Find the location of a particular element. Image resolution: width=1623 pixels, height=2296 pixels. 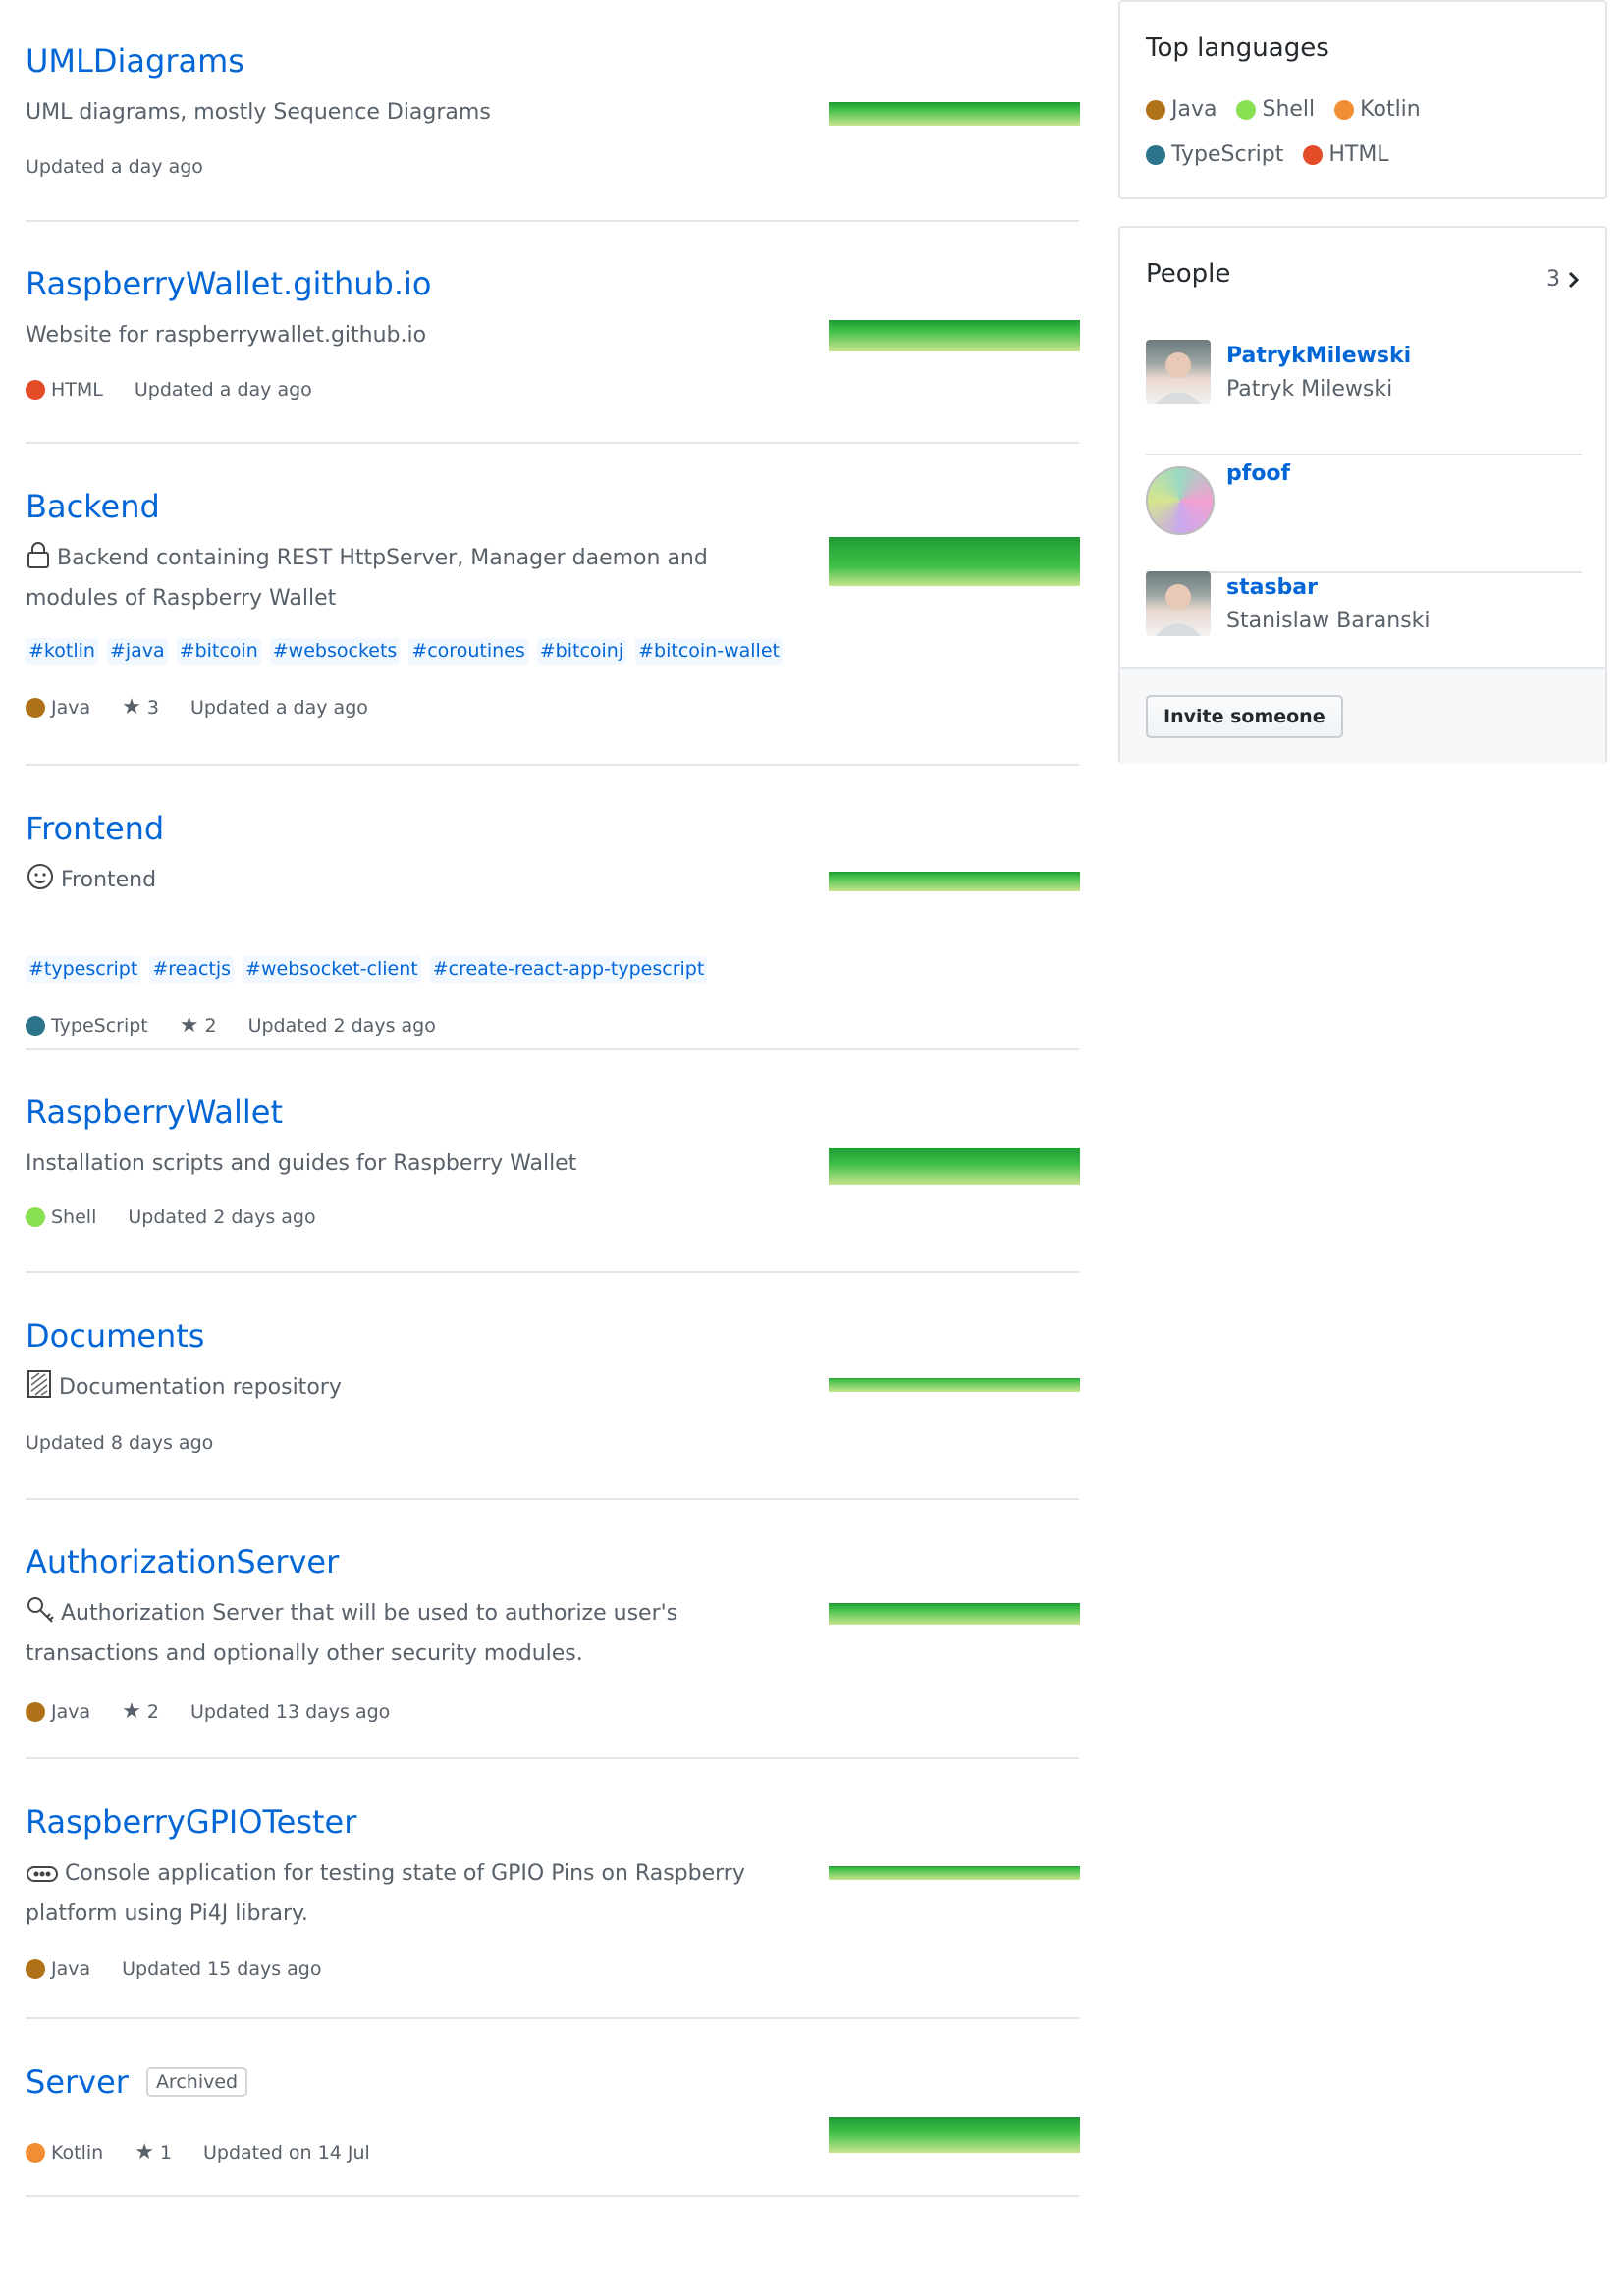

repo-name-link: Documents is located at coordinates (115, 1336).